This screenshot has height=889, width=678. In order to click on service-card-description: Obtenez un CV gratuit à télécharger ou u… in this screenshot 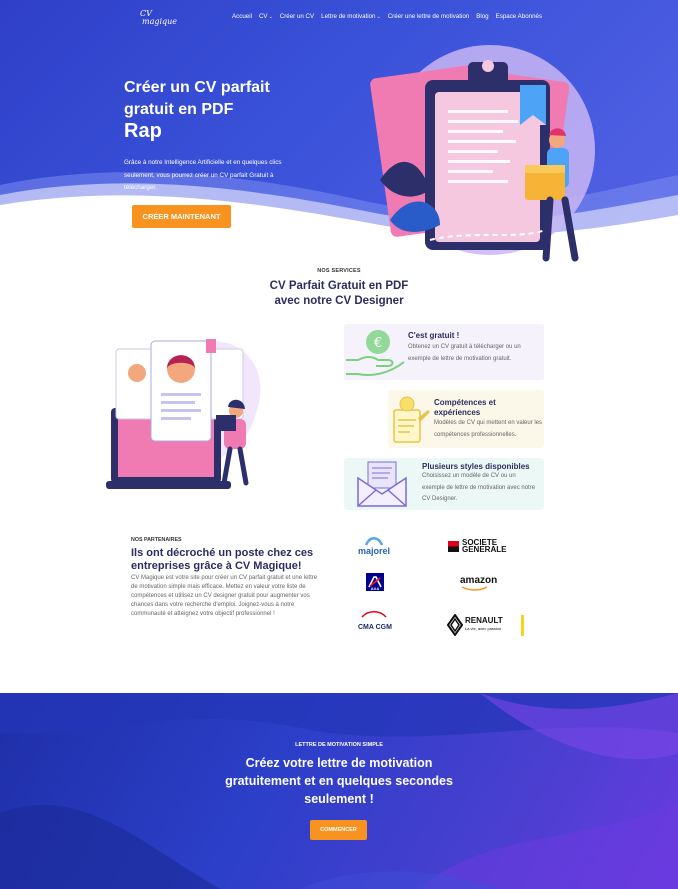, I will do `click(464, 353)`.